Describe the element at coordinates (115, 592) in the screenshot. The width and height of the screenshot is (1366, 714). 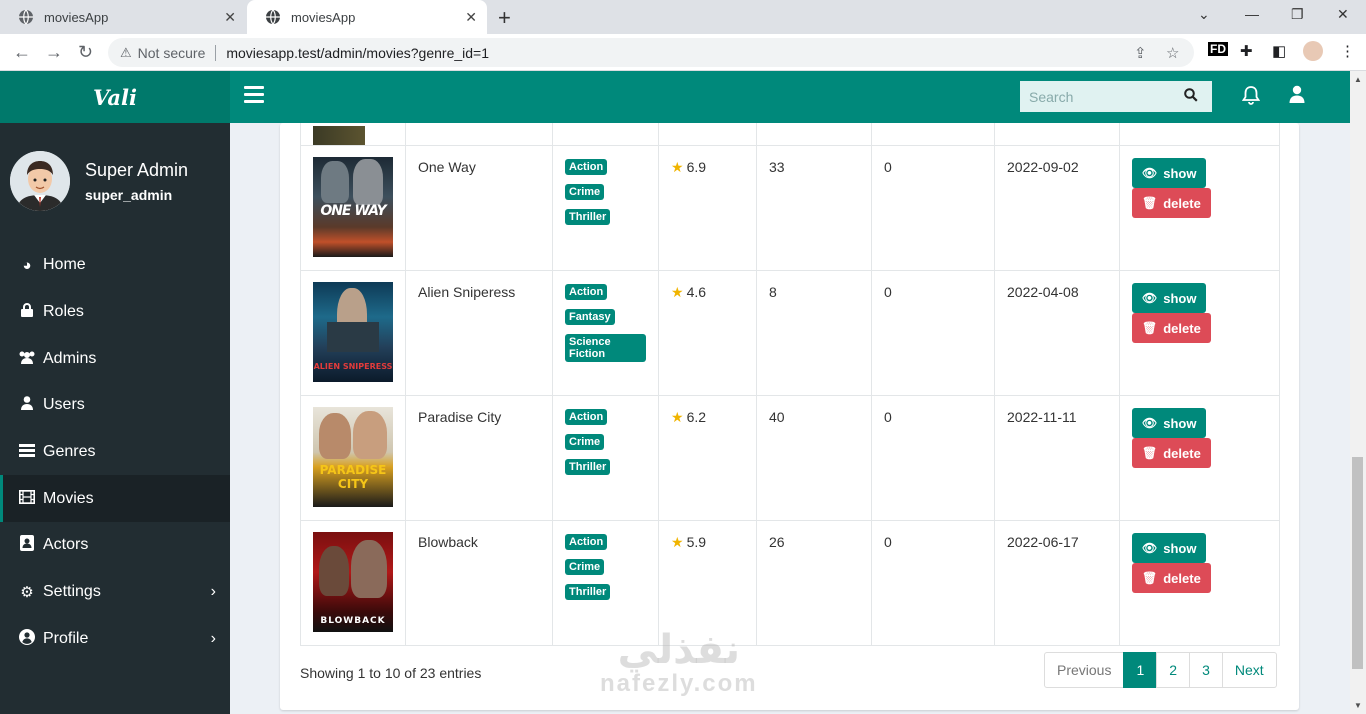
I see `sidebar-item-settings: ⚙ Settings ›` at that location.